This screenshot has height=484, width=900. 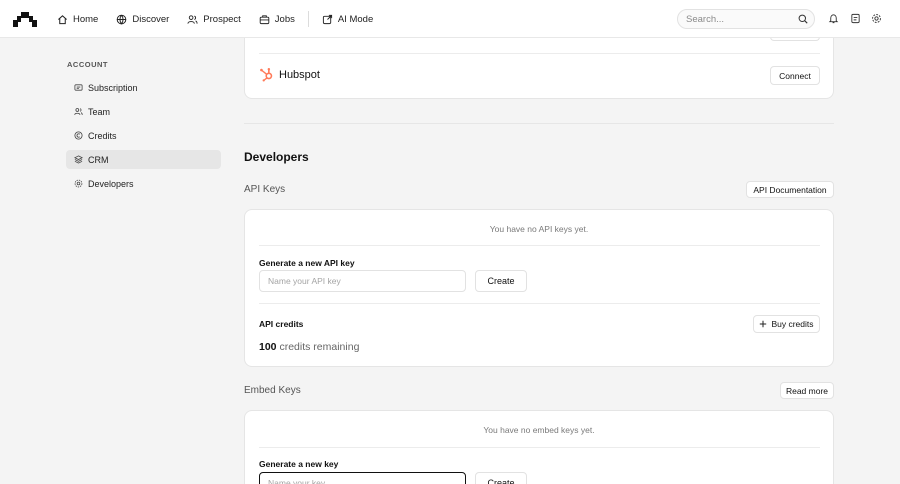 What do you see at coordinates (741, 19) in the screenshot?
I see `search-input` at bounding box center [741, 19].